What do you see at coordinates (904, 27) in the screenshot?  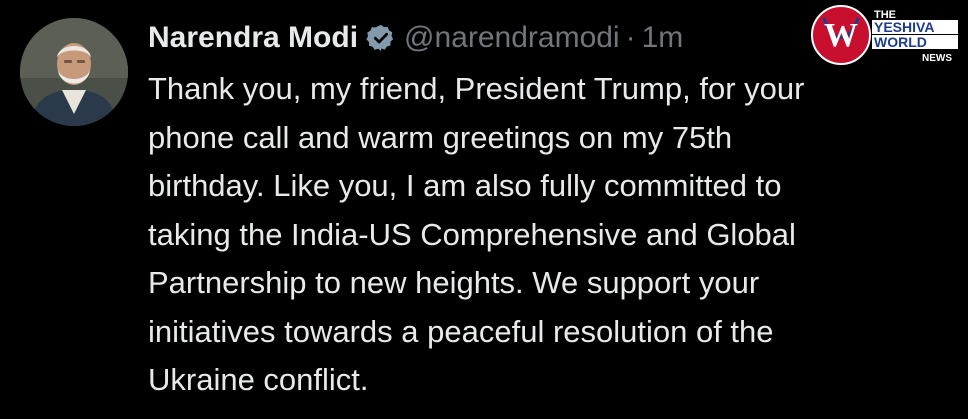 I see `logo-text-yeshiva: YESHIVA` at bounding box center [904, 27].